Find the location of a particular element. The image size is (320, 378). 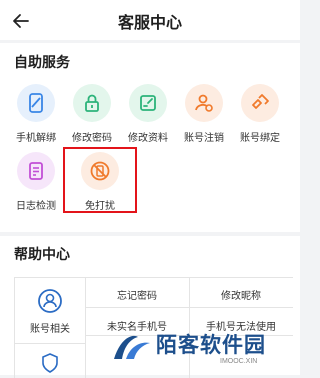

service-log-check: 日志检测 is located at coordinates (36, 182).